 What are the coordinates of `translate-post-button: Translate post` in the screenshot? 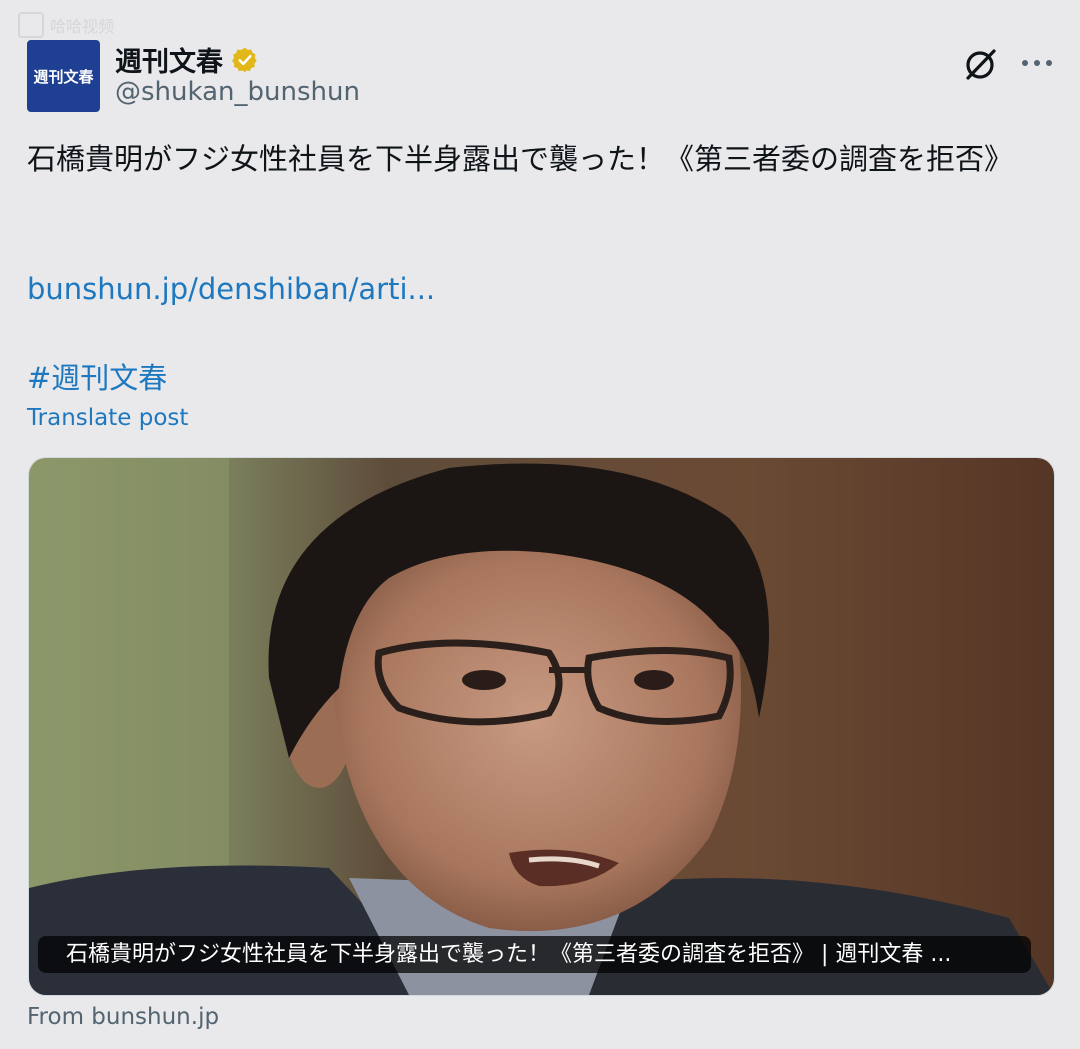 It's located at (107, 418).